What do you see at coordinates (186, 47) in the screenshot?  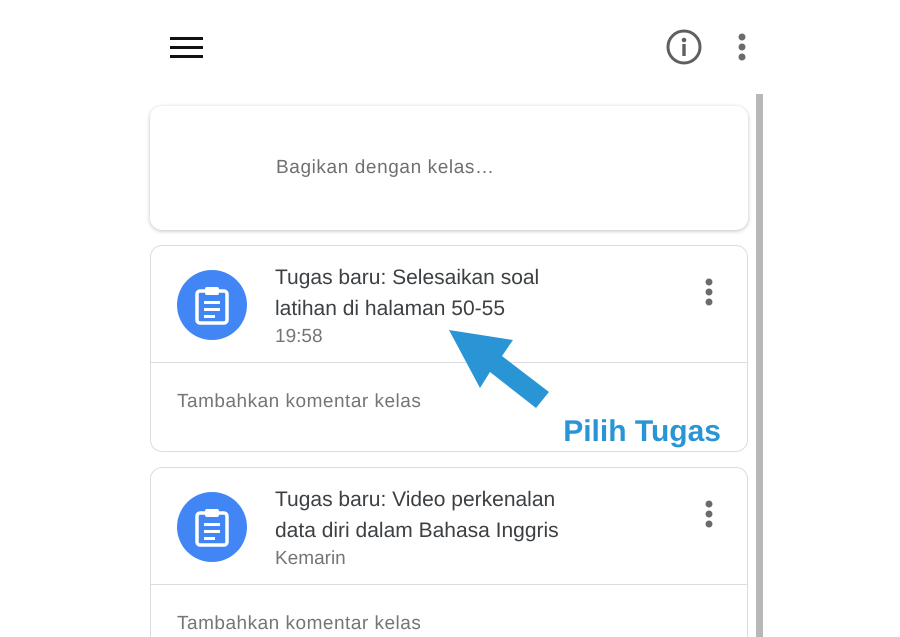 I see `menu-icon` at bounding box center [186, 47].